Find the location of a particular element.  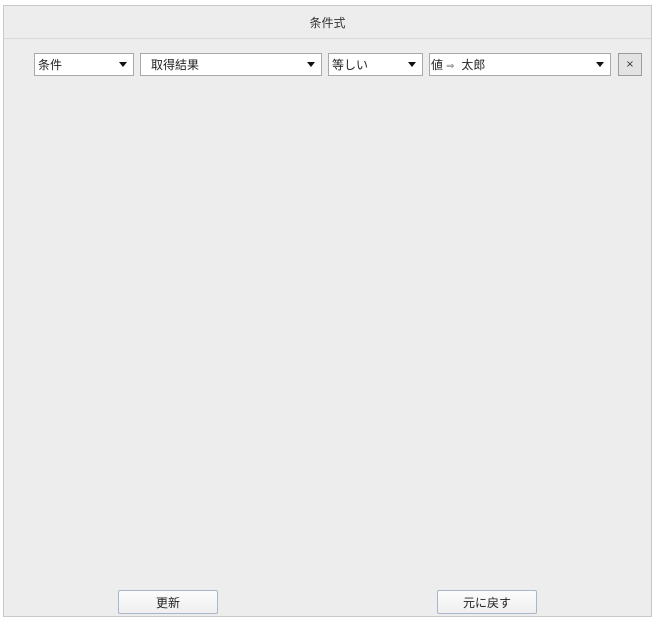

dialog-title: 条件式 is located at coordinates (327, 22).